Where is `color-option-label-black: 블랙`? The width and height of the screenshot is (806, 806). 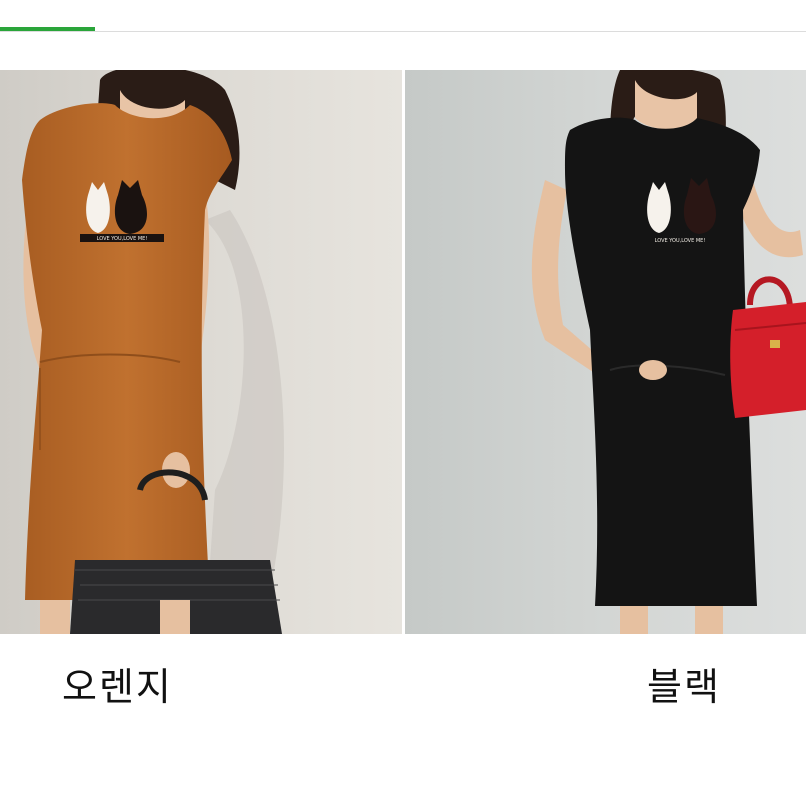 color-option-label-black: 블랙 is located at coordinates (684, 687).